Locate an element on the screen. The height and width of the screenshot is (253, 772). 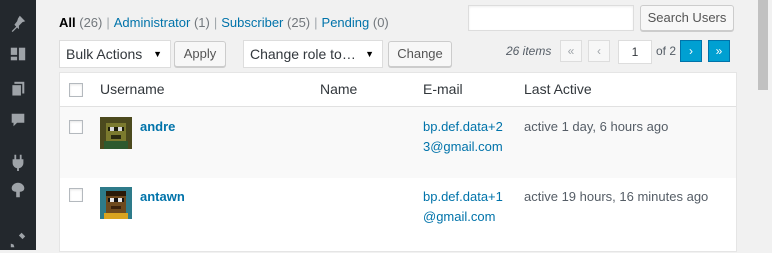
filter-all: All (26) is located at coordinates (80, 22).